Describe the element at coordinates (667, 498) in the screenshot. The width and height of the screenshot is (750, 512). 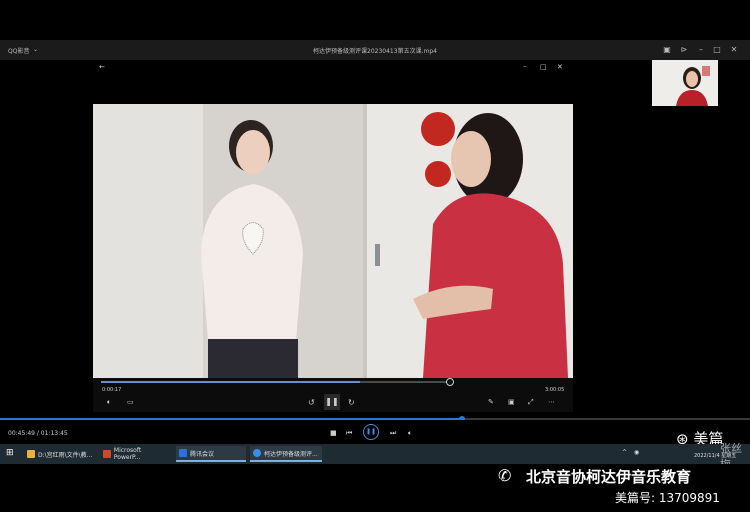
I see `watermark-id: 美篇号: 13709891` at that location.